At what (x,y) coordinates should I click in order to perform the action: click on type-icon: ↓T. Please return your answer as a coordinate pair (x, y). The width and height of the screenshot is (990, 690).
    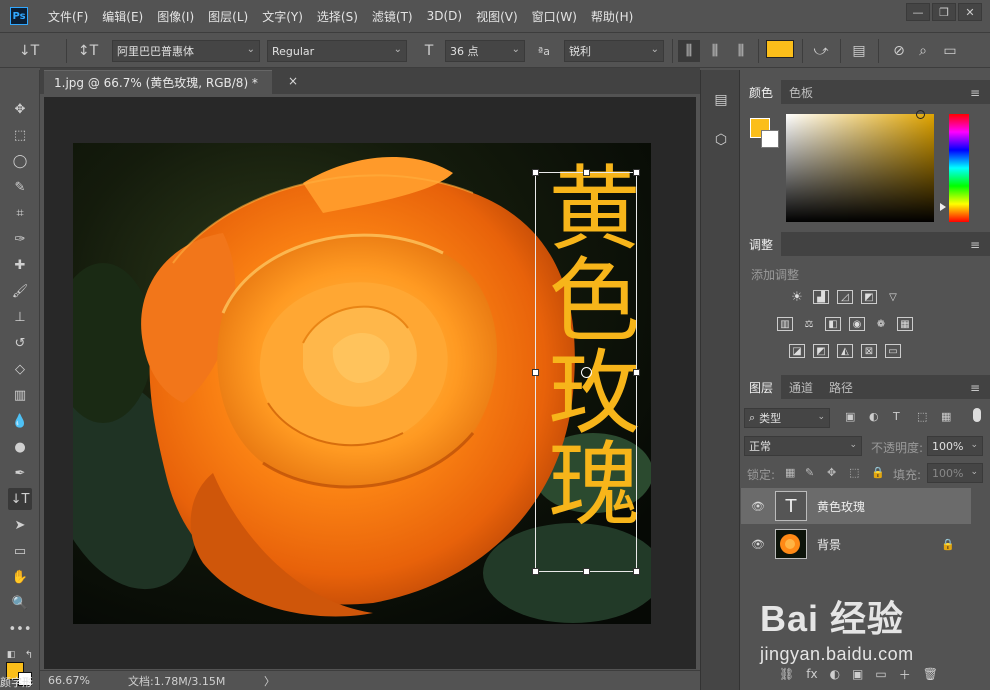
    Looking at the image, I should click on (20, 499).